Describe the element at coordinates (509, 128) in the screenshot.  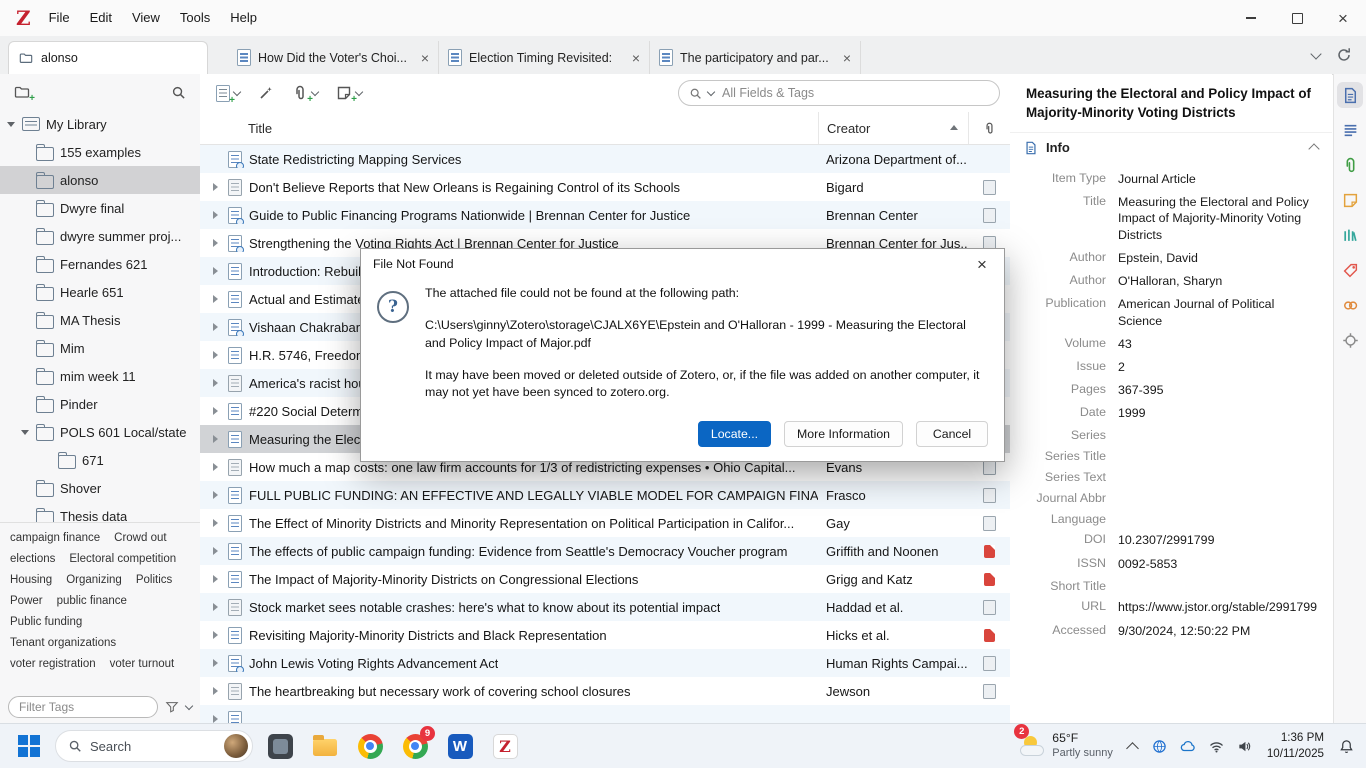
I see `column-header-title: Title` at that location.